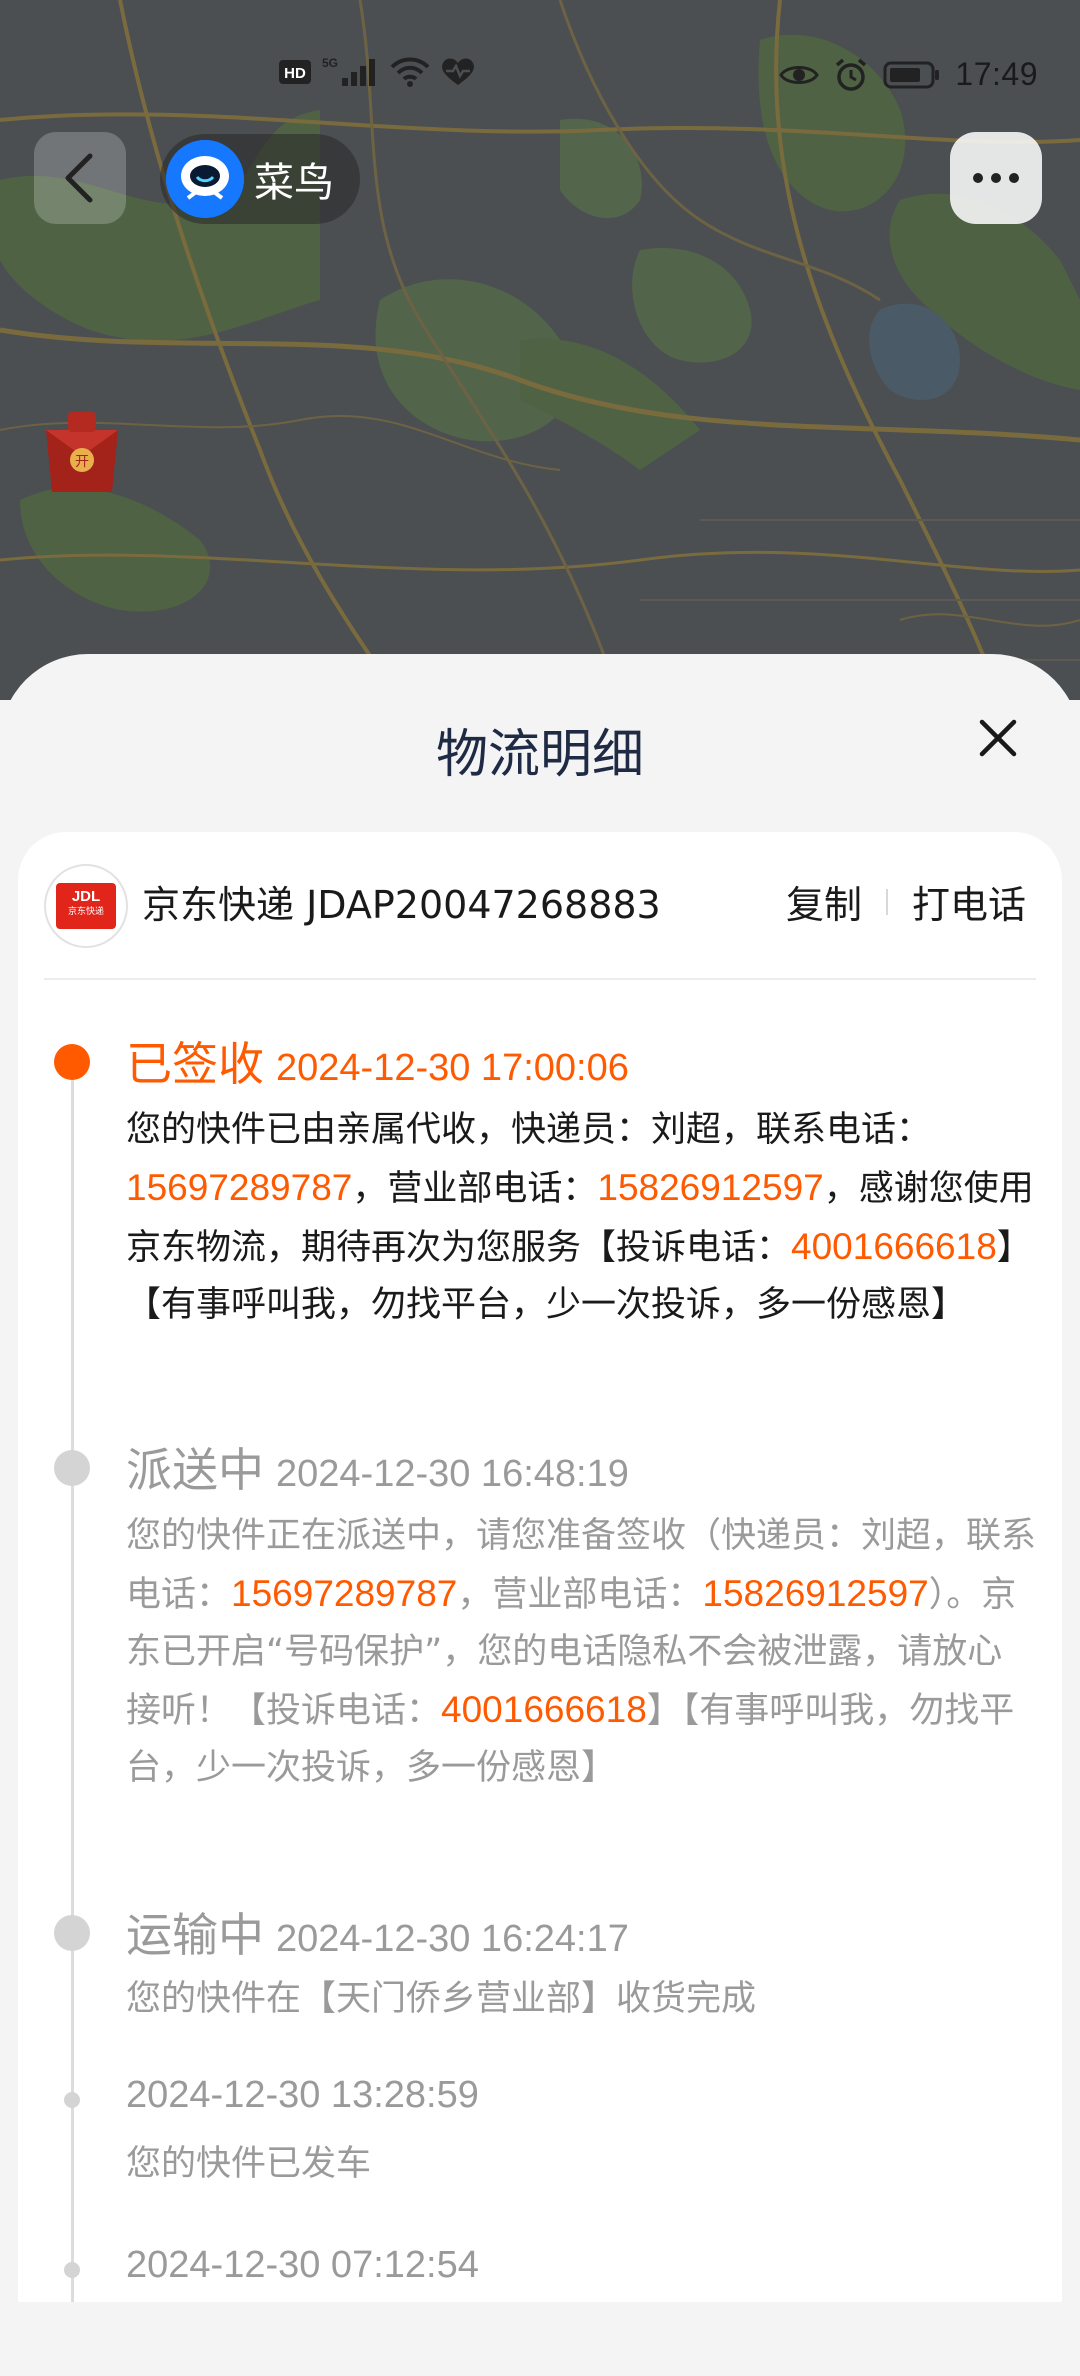 The height and width of the screenshot is (2376, 1080). Describe the element at coordinates (85, 911) in the screenshot. I see `jdl-logo-sub: 京东快递` at that location.